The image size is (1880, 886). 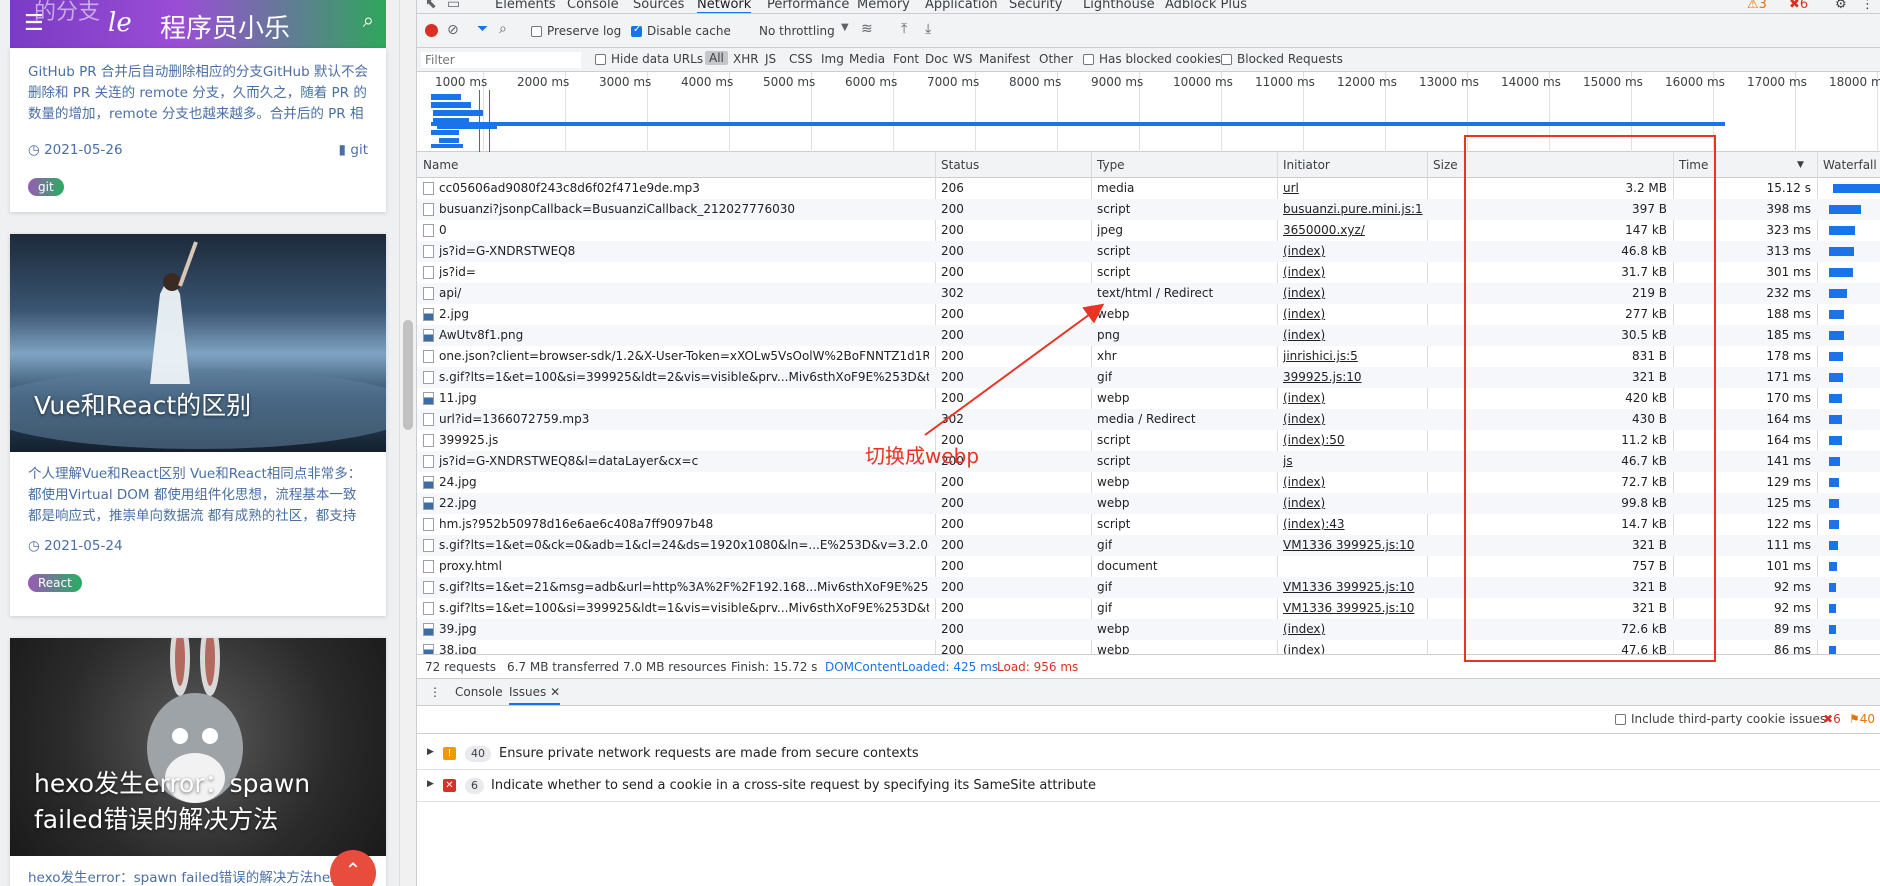 I want to click on post-title: Vue和React的区别, so click(x=142, y=406).